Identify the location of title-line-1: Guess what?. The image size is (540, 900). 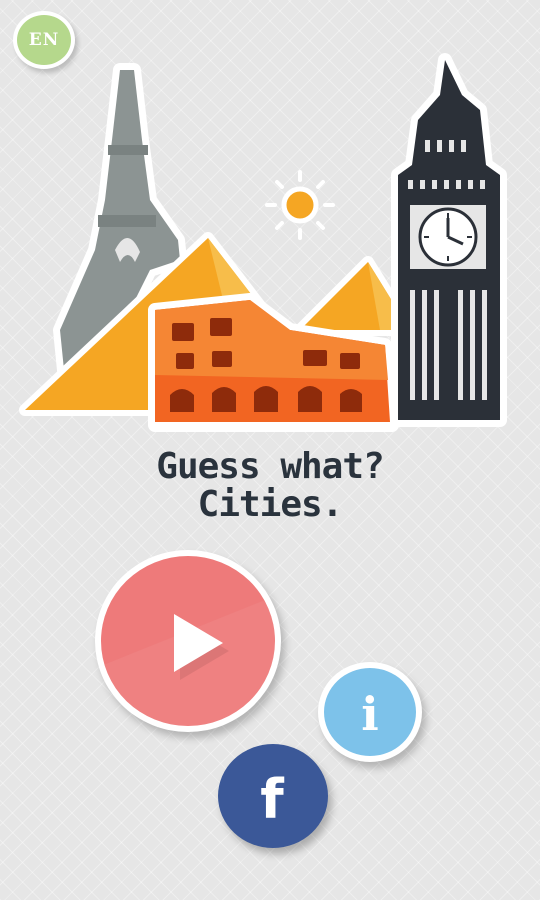
(270, 466).